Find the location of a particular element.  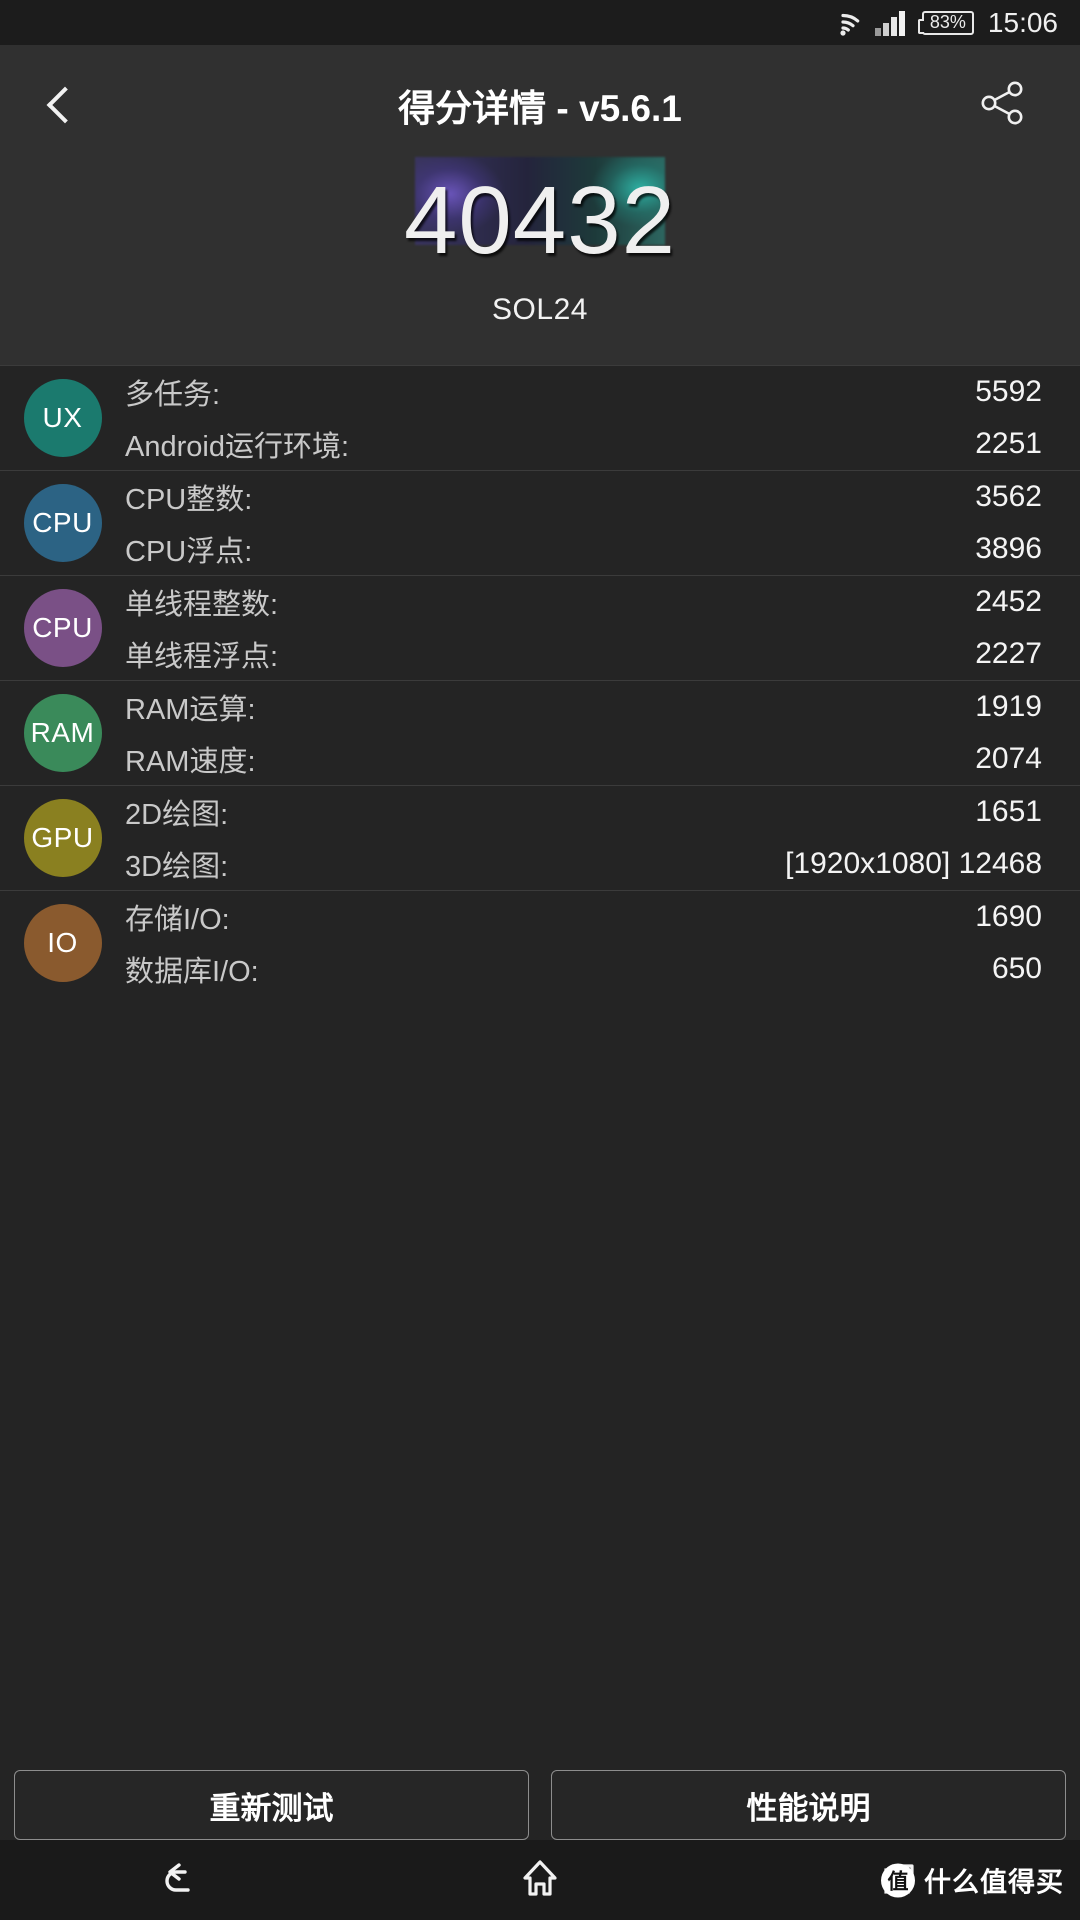

share-icon is located at coordinates (1003, 105).